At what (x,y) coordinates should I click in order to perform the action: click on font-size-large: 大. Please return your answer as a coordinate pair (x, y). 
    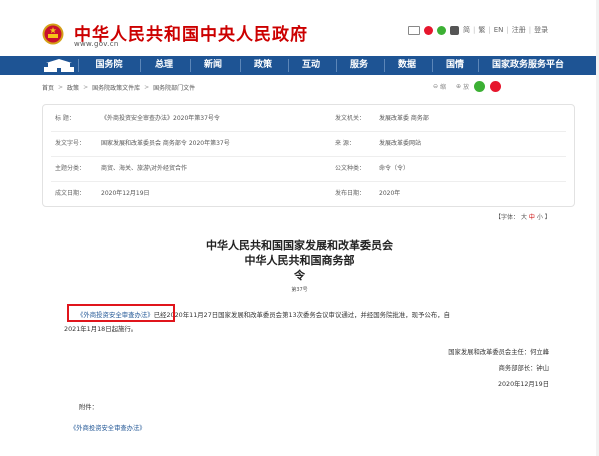
    Looking at the image, I should click on (524, 217).